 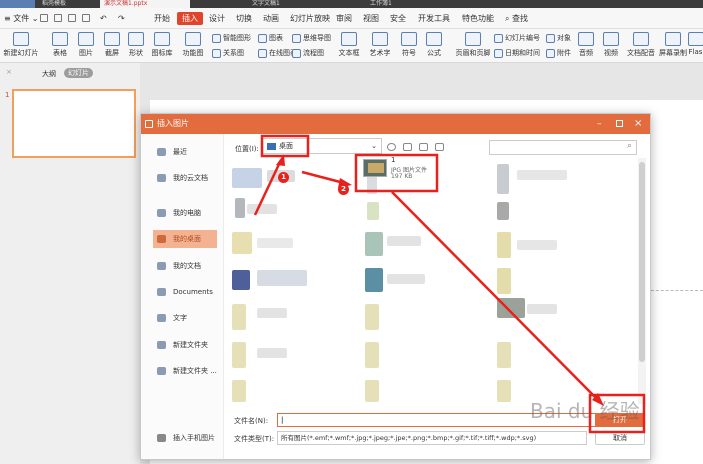 What do you see at coordinates (283, 177) in the screenshot?
I see `step-badge-1: 1` at bounding box center [283, 177].